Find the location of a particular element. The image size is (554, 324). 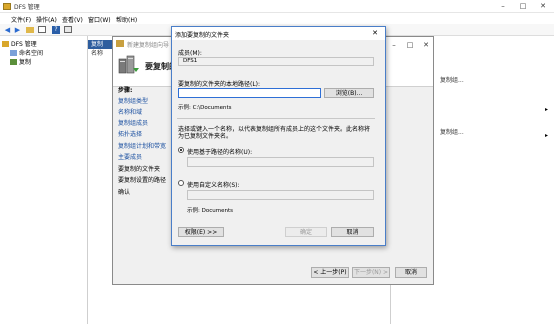

close-icon: ✕ is located at coordinates (543, 6).